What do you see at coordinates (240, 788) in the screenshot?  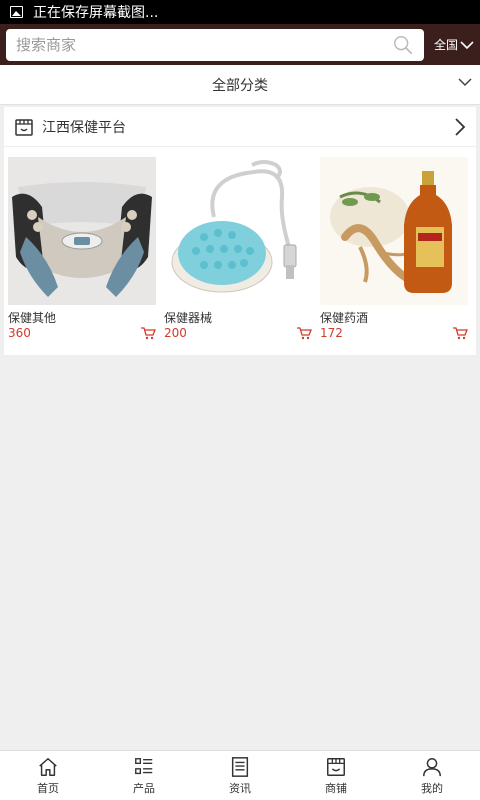 I see `tab-label: 资讯` at bounding box center [240, 788].